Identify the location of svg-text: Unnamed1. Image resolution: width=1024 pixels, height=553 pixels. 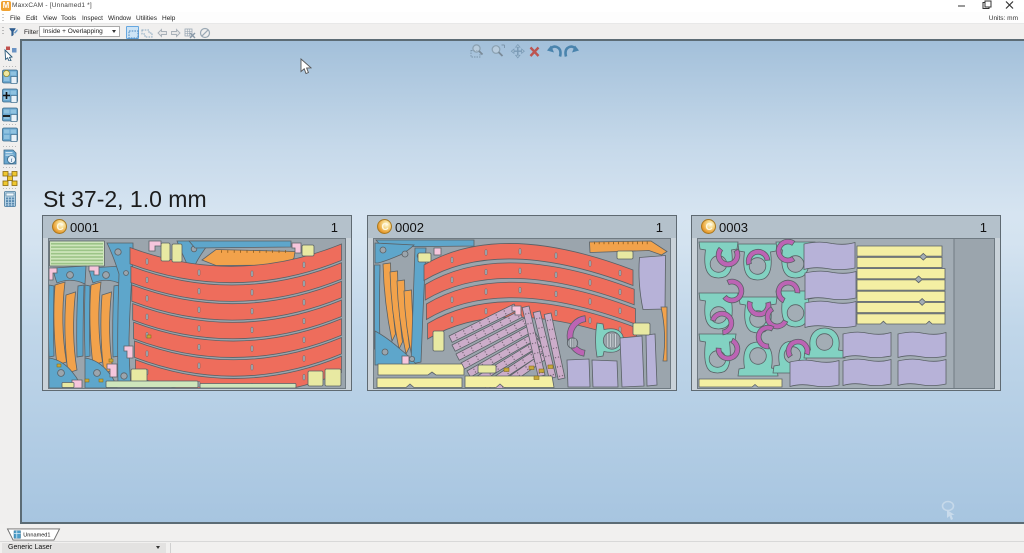
(36, 535).